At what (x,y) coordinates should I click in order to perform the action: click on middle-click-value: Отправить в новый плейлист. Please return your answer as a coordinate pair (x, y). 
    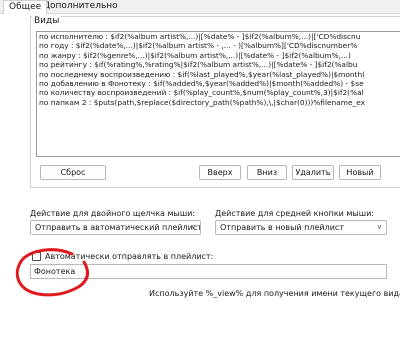
    Looking at the image, I should click on (282, 227).